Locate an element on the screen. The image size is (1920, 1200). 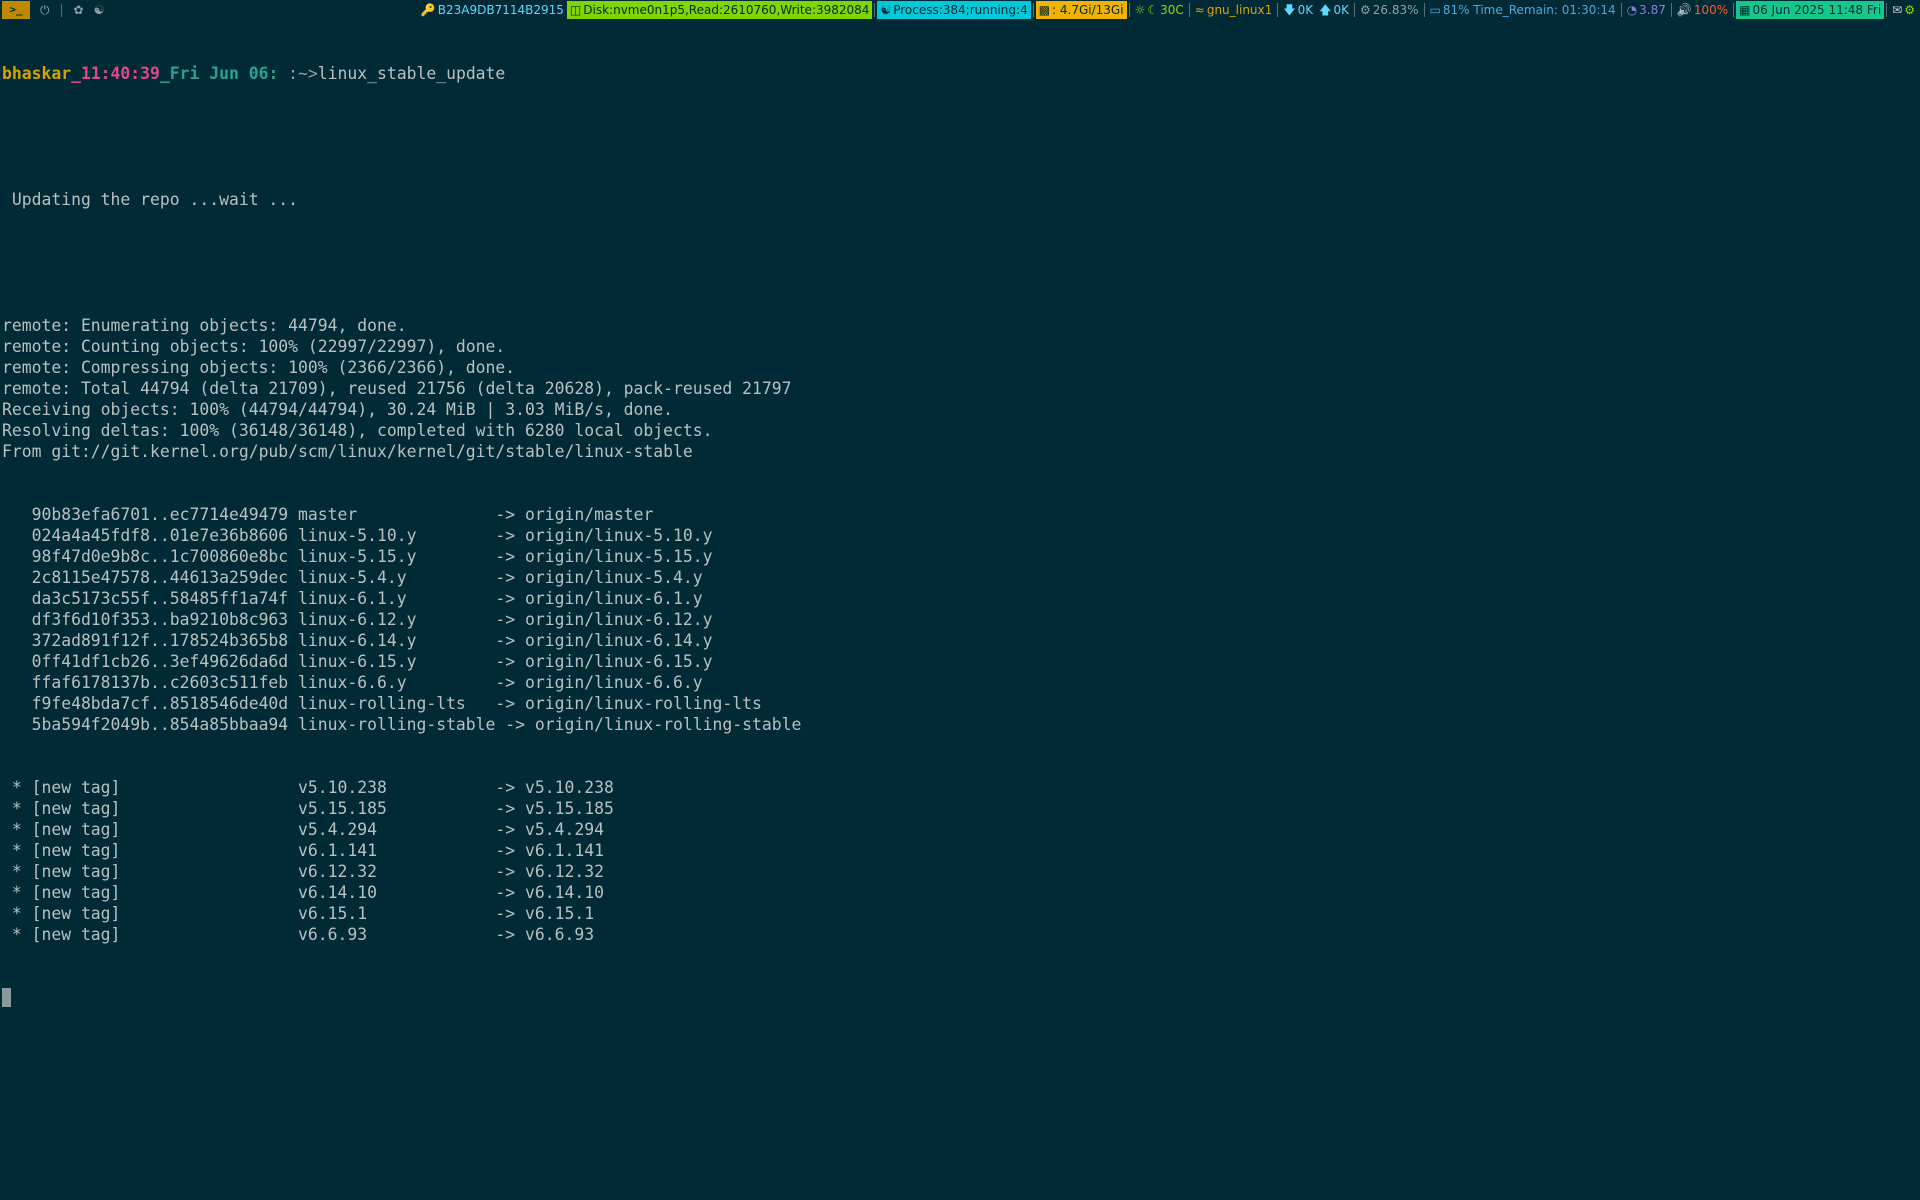
process-stats: Process:384;running:4 is located at coordinates (960, 10).